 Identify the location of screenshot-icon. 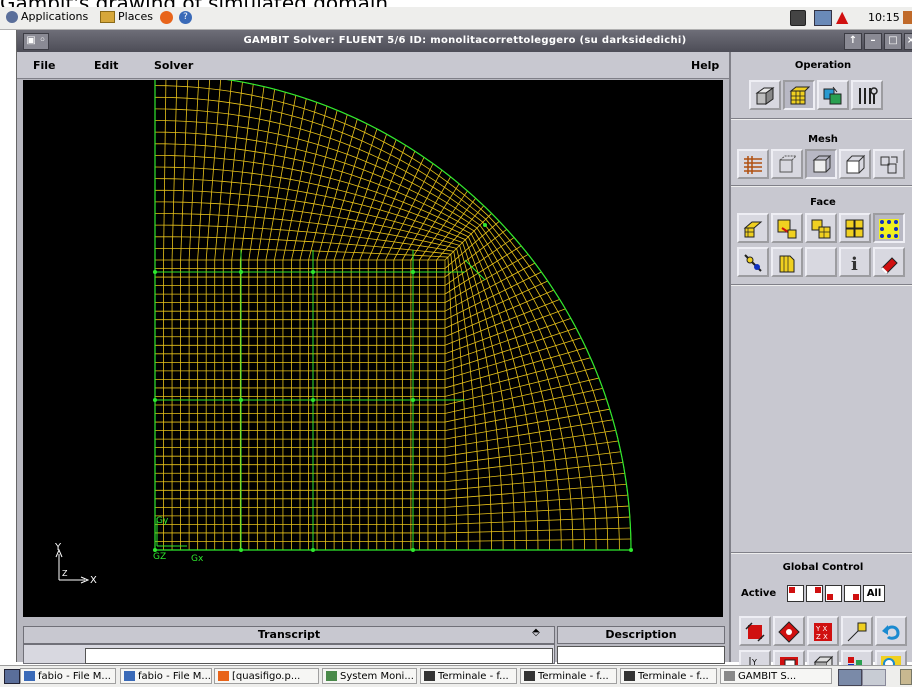
(798, 18).